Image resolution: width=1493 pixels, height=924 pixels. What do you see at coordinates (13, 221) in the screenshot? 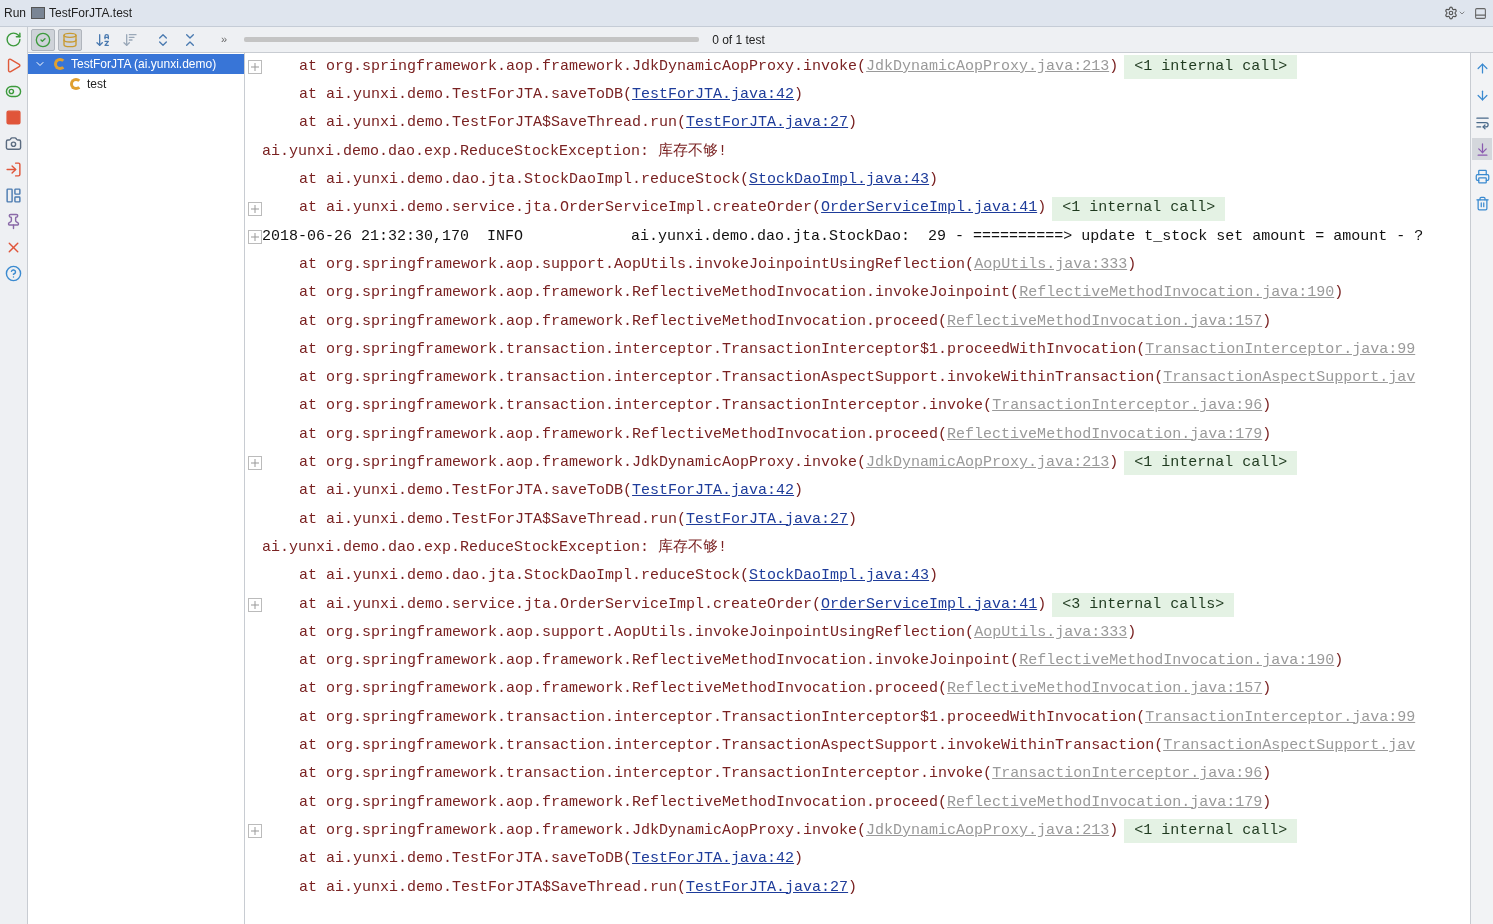
I see `pin-icon` at bounding box center [13, 221].